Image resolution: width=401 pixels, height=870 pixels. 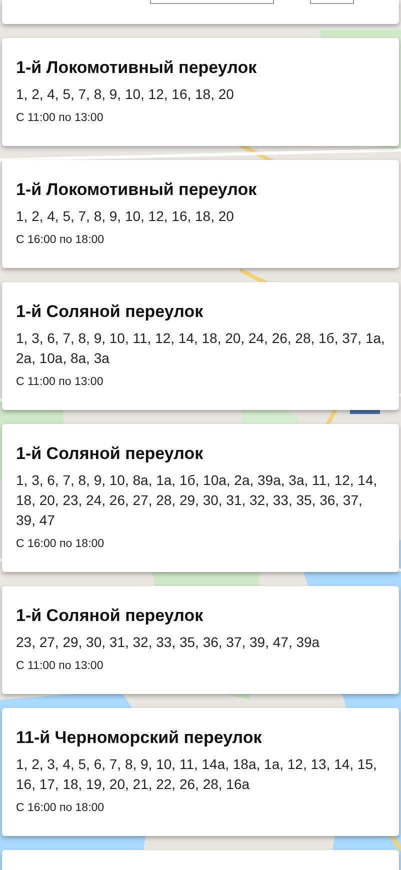 I want to click on house-numbers: 23, 27, 29, 30, 31, 32, 33, 35, 36, 37, 39, 47, 39а, so click(x=168, y=642).